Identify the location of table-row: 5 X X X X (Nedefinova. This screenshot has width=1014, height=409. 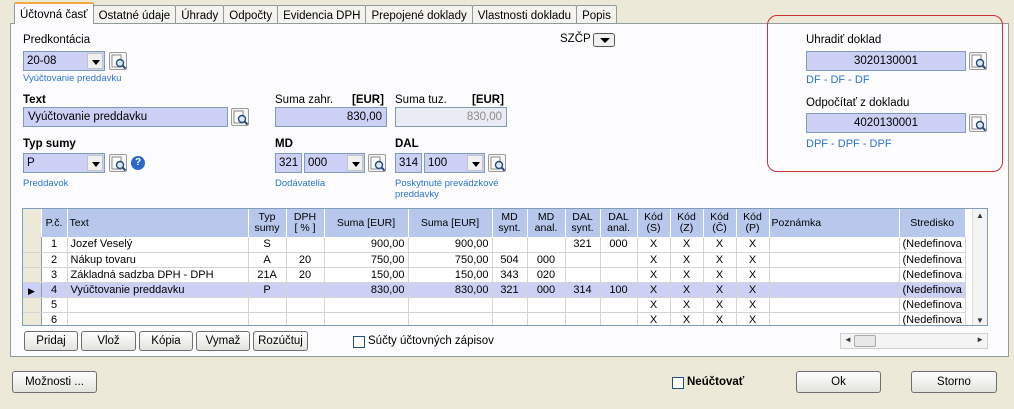
(494, 305).